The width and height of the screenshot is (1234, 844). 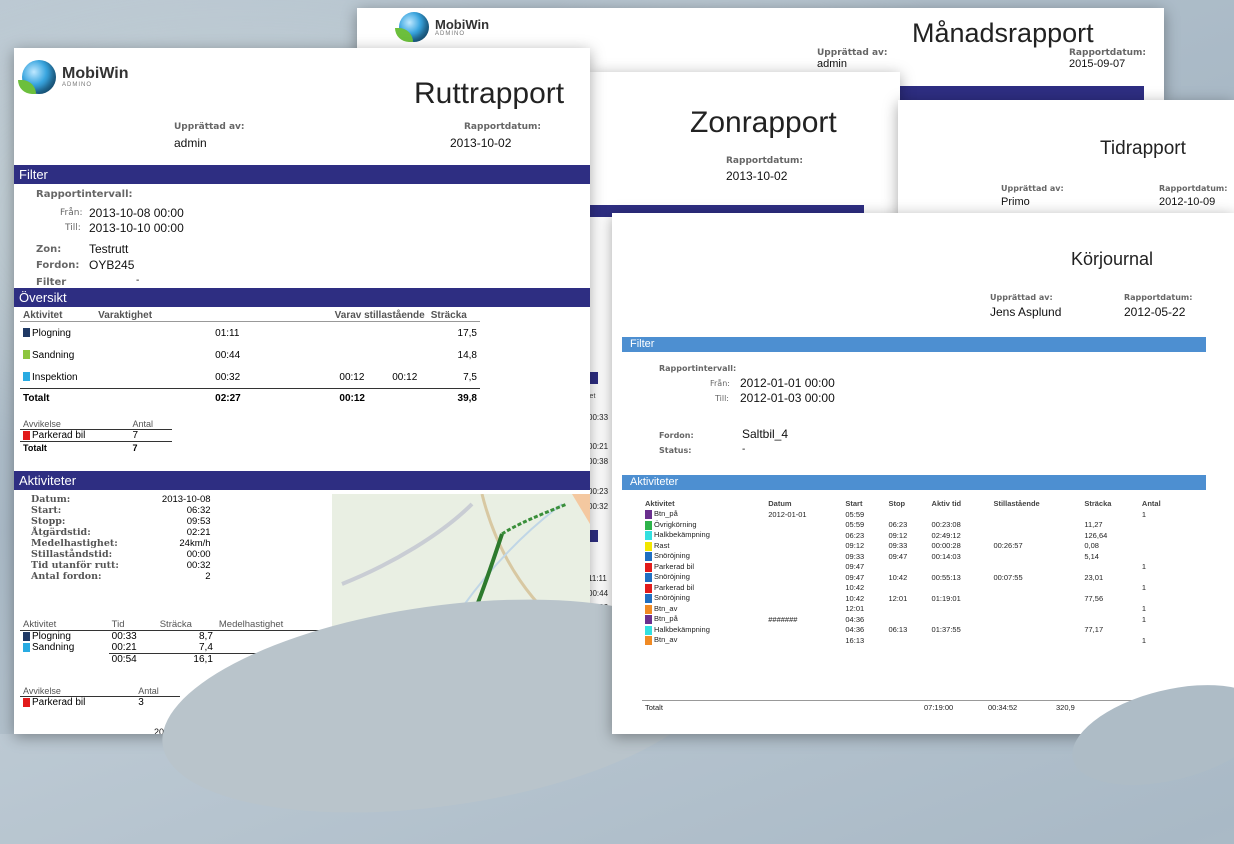 What do you see at coordinates (703, 630) in the screenshot?
I see `activity-cell: Halkbekämpning` at bounding box center [703, 630].